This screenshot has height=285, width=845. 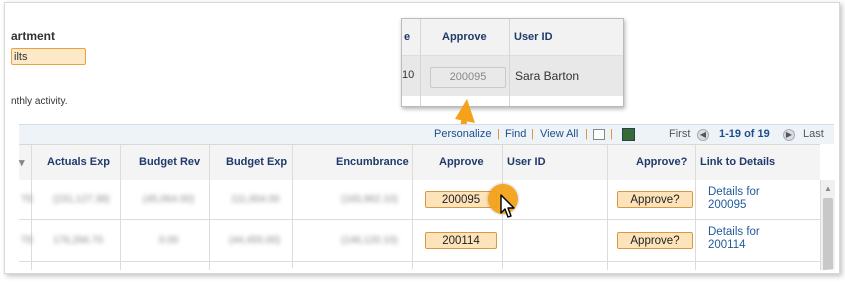 I want to click on zoom-user-name: Sara Barton, so click(x=547, y=76).